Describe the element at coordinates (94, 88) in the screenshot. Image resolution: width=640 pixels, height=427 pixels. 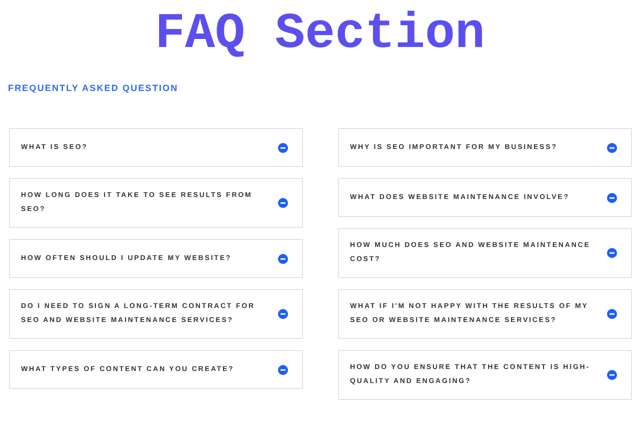
I see `section-subtitle: FREQUENTLY ASKED QUESTION` at that location.